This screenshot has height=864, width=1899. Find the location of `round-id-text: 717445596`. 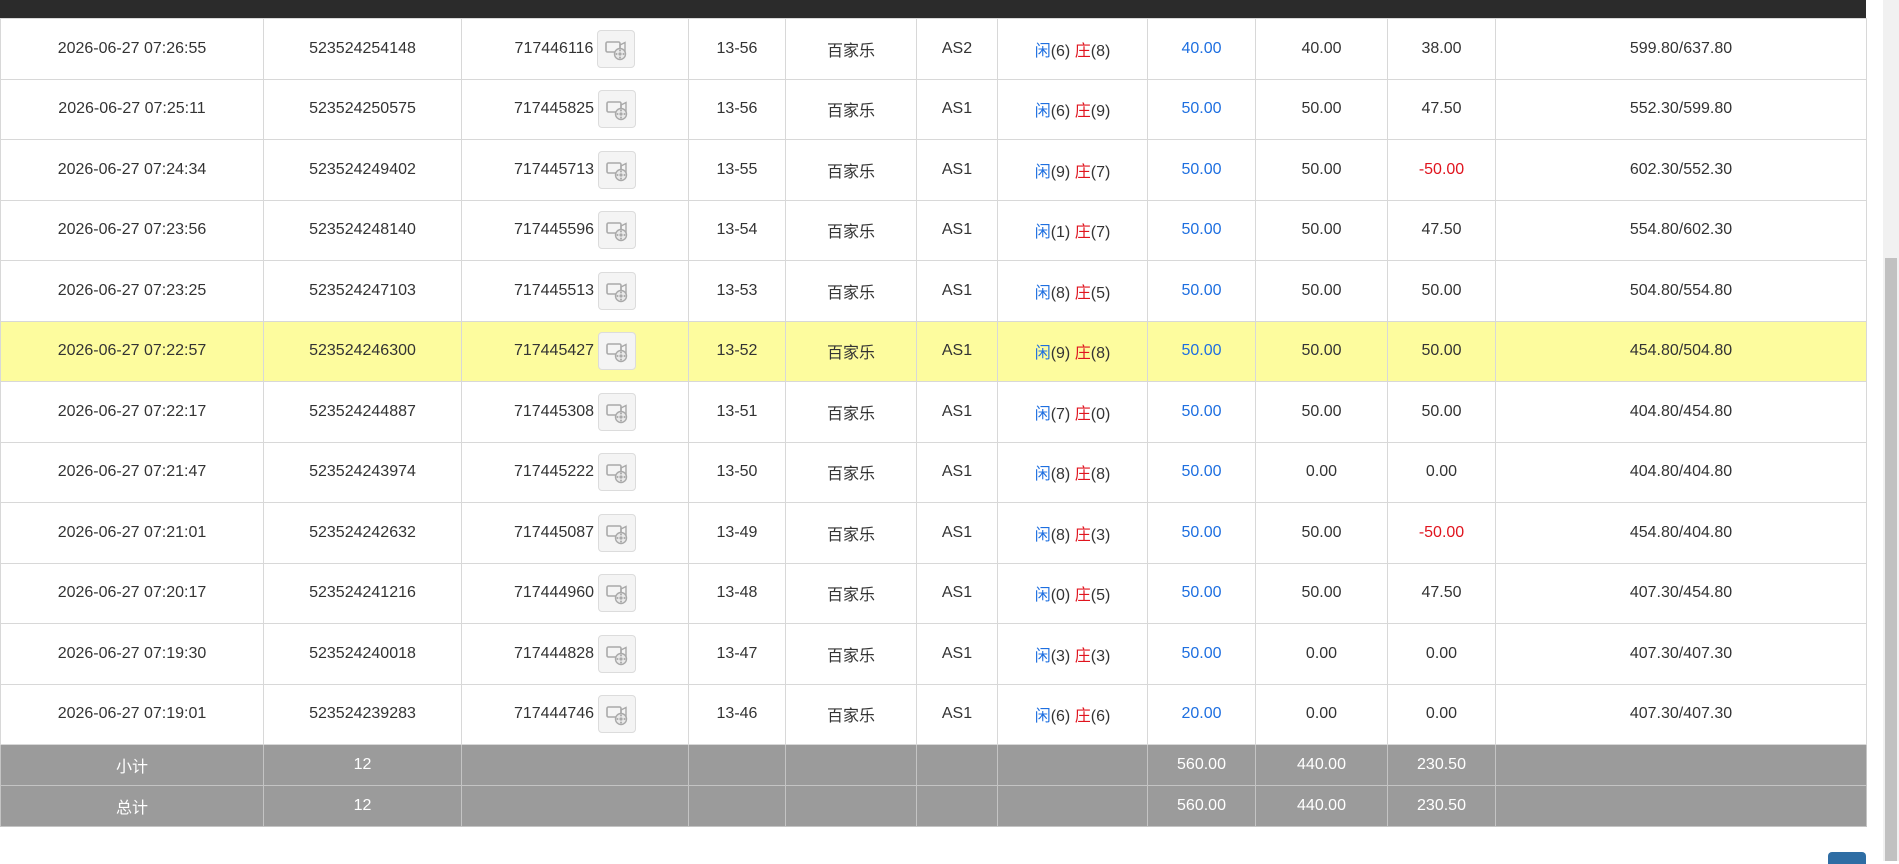

round-id-text: 717445596 is located at coordinates (554, 230).